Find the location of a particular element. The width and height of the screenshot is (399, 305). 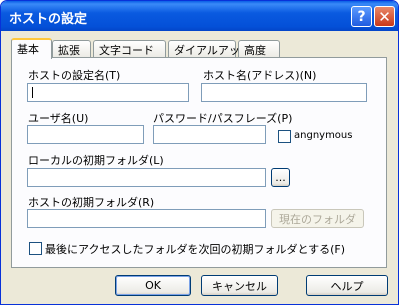

close-icon: ✕ is located at coordinates (384, 16).